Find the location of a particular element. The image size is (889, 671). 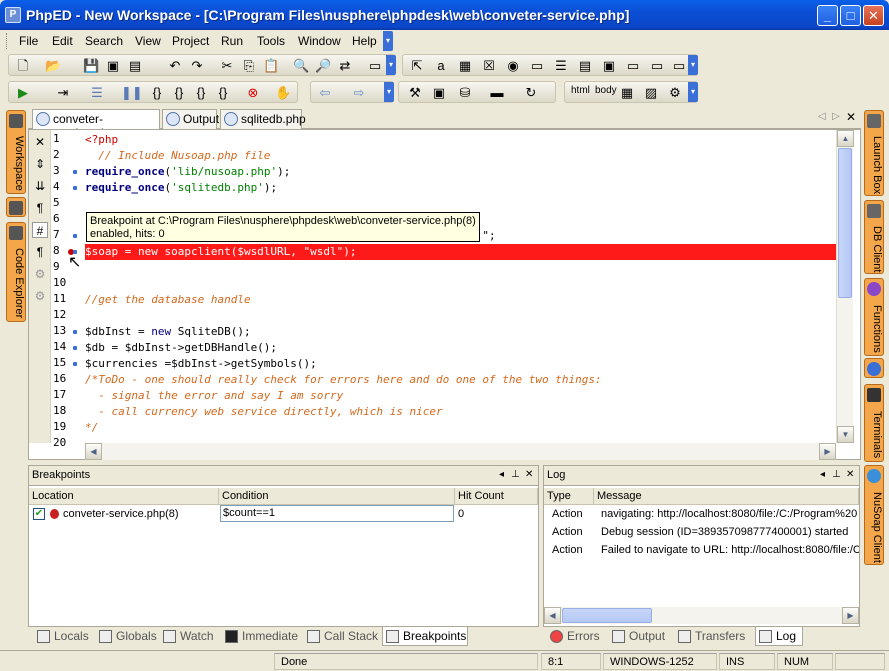

copy-icon: ⎘ is located at coordinates (249, 66).